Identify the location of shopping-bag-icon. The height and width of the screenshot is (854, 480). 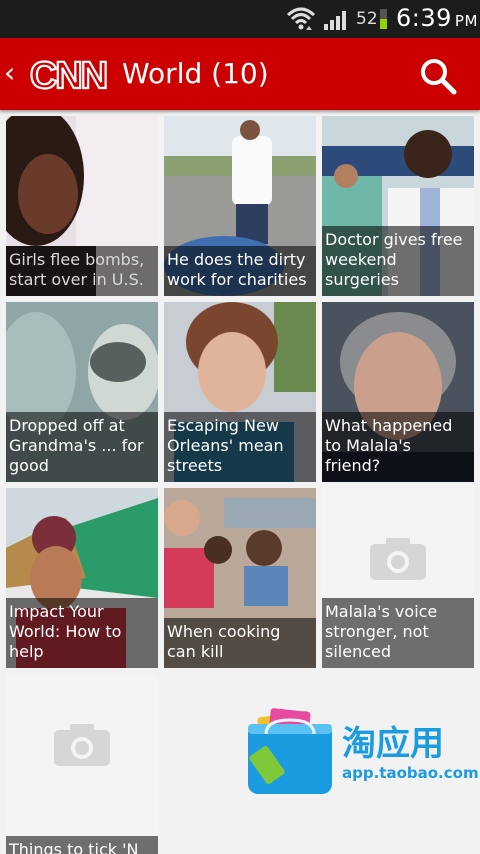
(290, 751).